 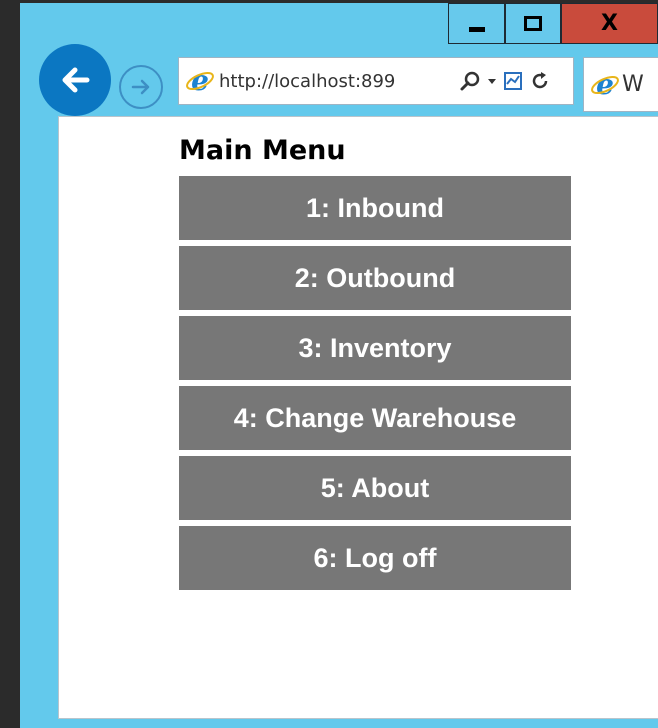 I want to click on forward-arrow-icon, so click(x=140, y=87).